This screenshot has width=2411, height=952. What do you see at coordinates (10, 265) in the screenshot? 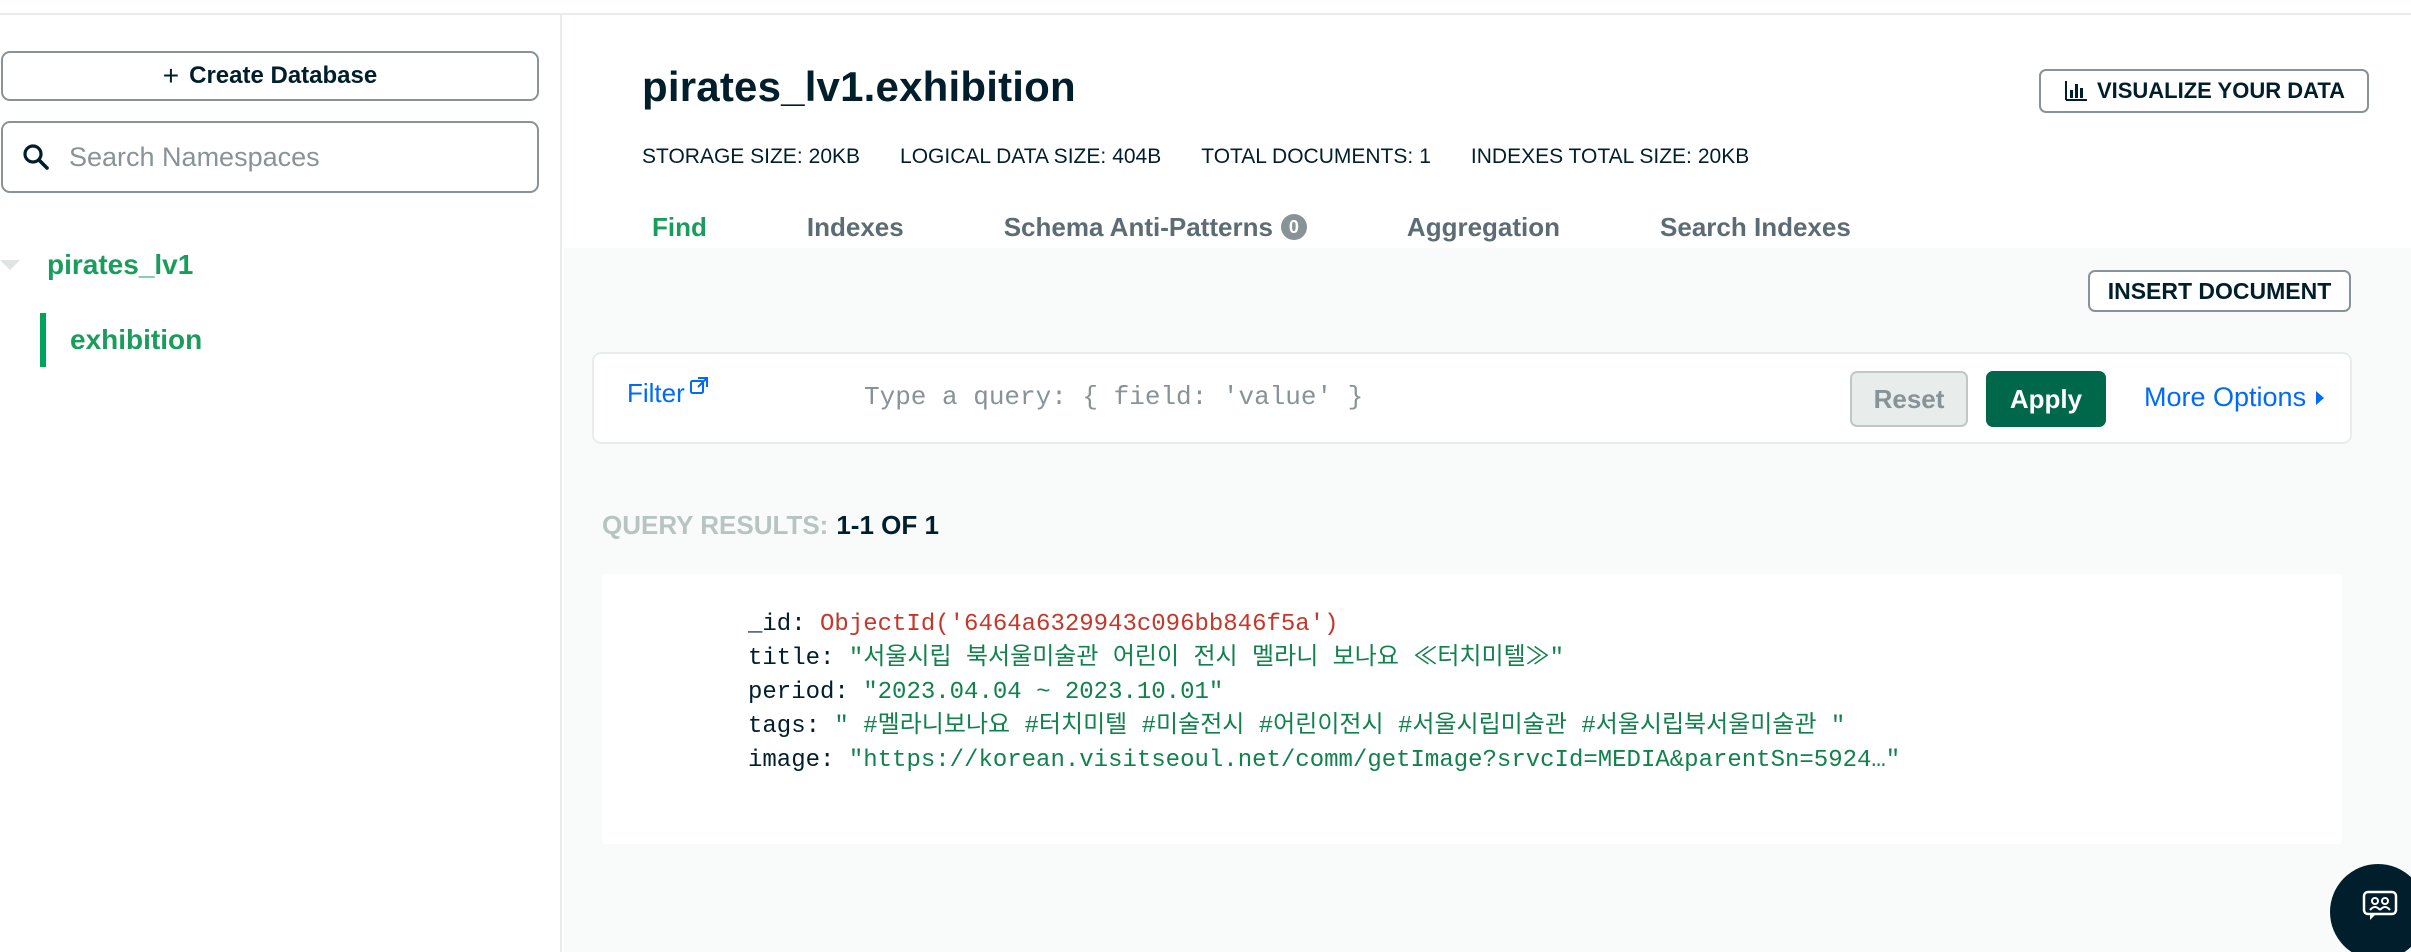
I see `chevron-down-icon` at bounding box center [10, 265].